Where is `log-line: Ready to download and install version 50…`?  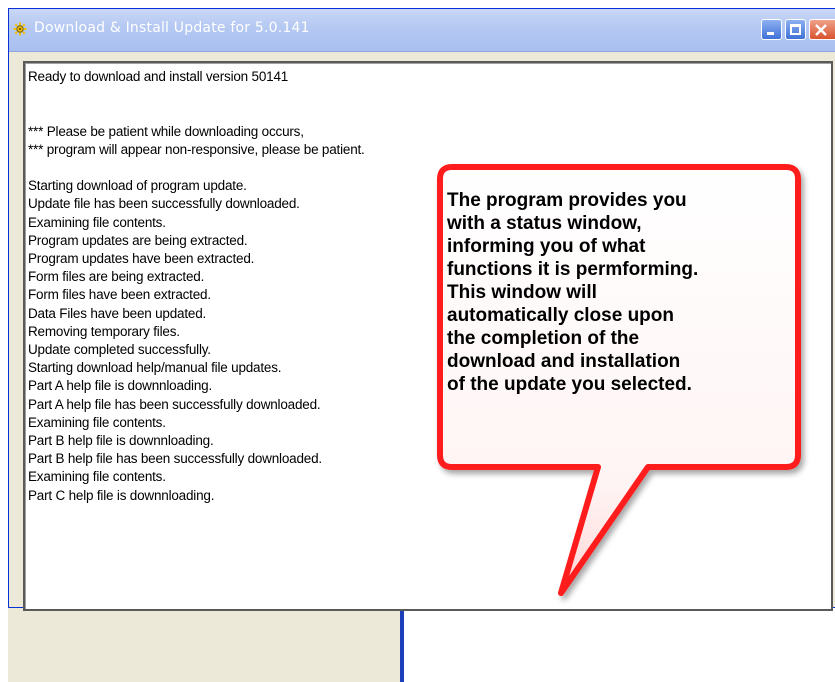
log-line: Ready to download and install version 50… is located at coordinates (158, 76).